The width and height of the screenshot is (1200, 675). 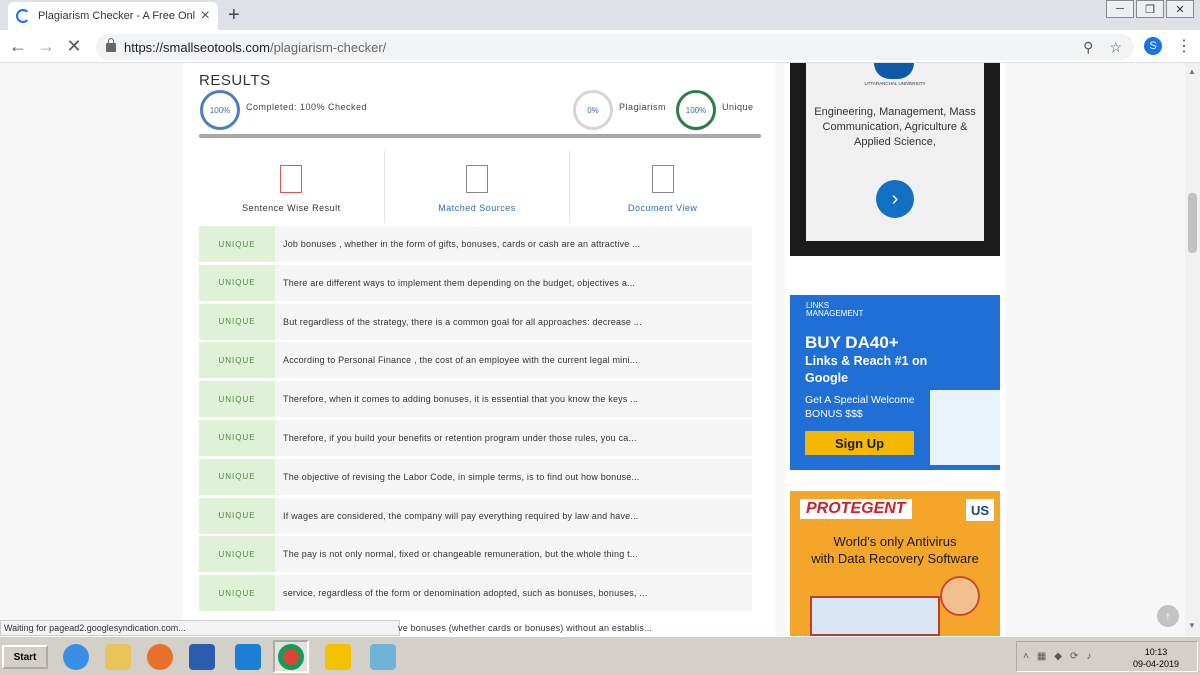 What do you see at coordinates (738, 107) in the screenshot?
I see `unique-label: Unique` at bounding box center [738, 107].